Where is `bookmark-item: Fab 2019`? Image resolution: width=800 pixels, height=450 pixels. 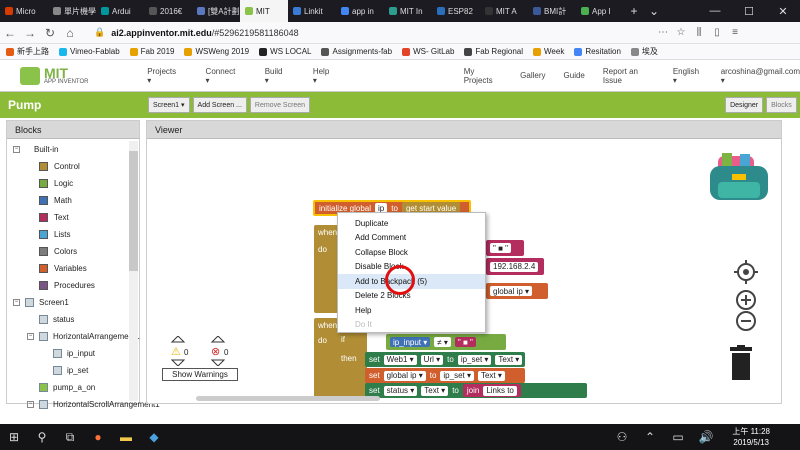 bookmark-item: Fab 2019 is located at coordinates (151, 51).